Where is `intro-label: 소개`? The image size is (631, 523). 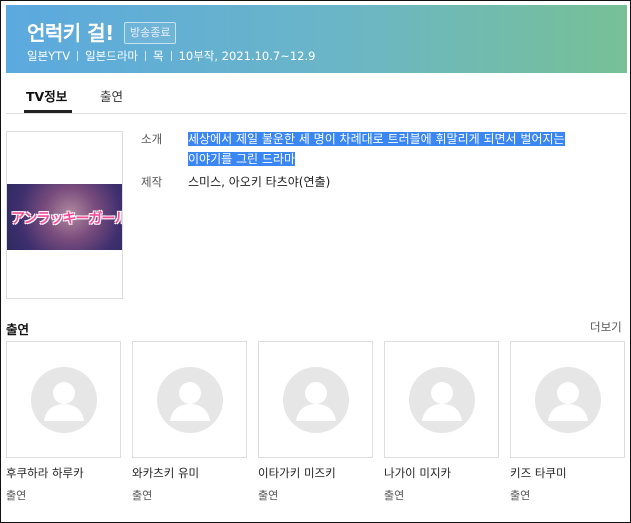
intro-label: 소개 is located at coordinates (152, 139).